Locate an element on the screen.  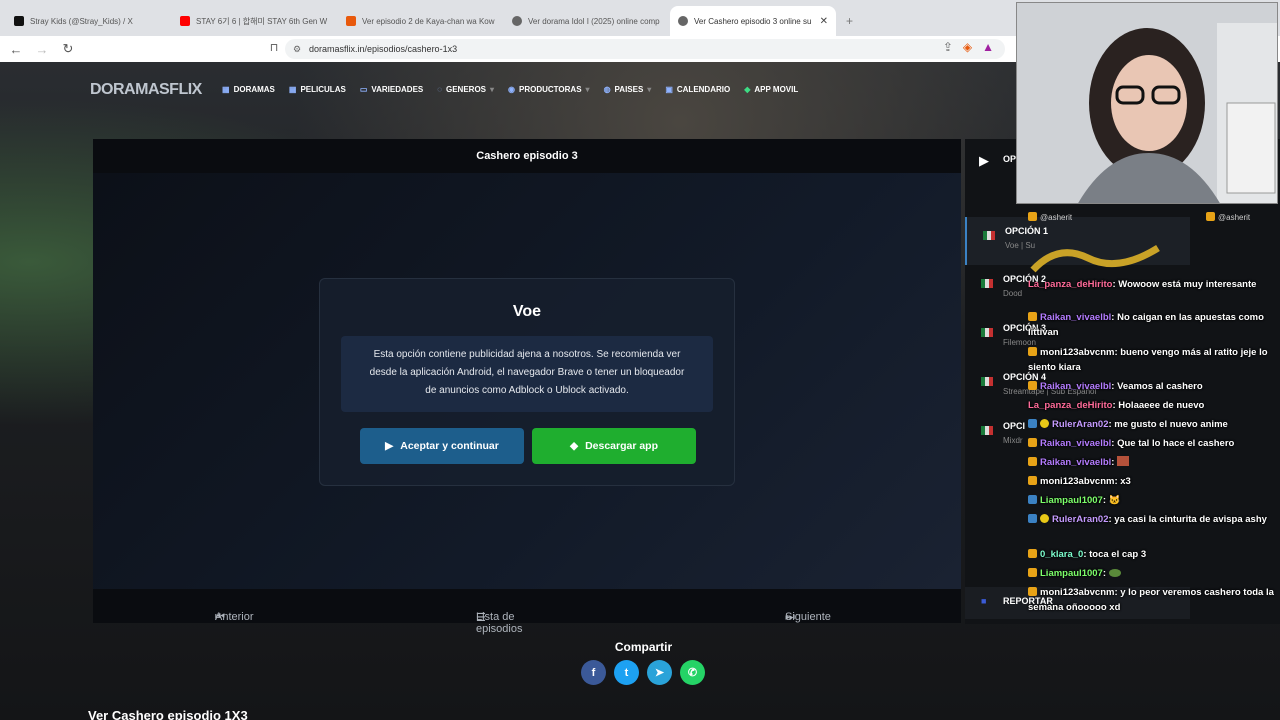
chat-username: 0_klara_0 is located at coordinates (1062, 554).